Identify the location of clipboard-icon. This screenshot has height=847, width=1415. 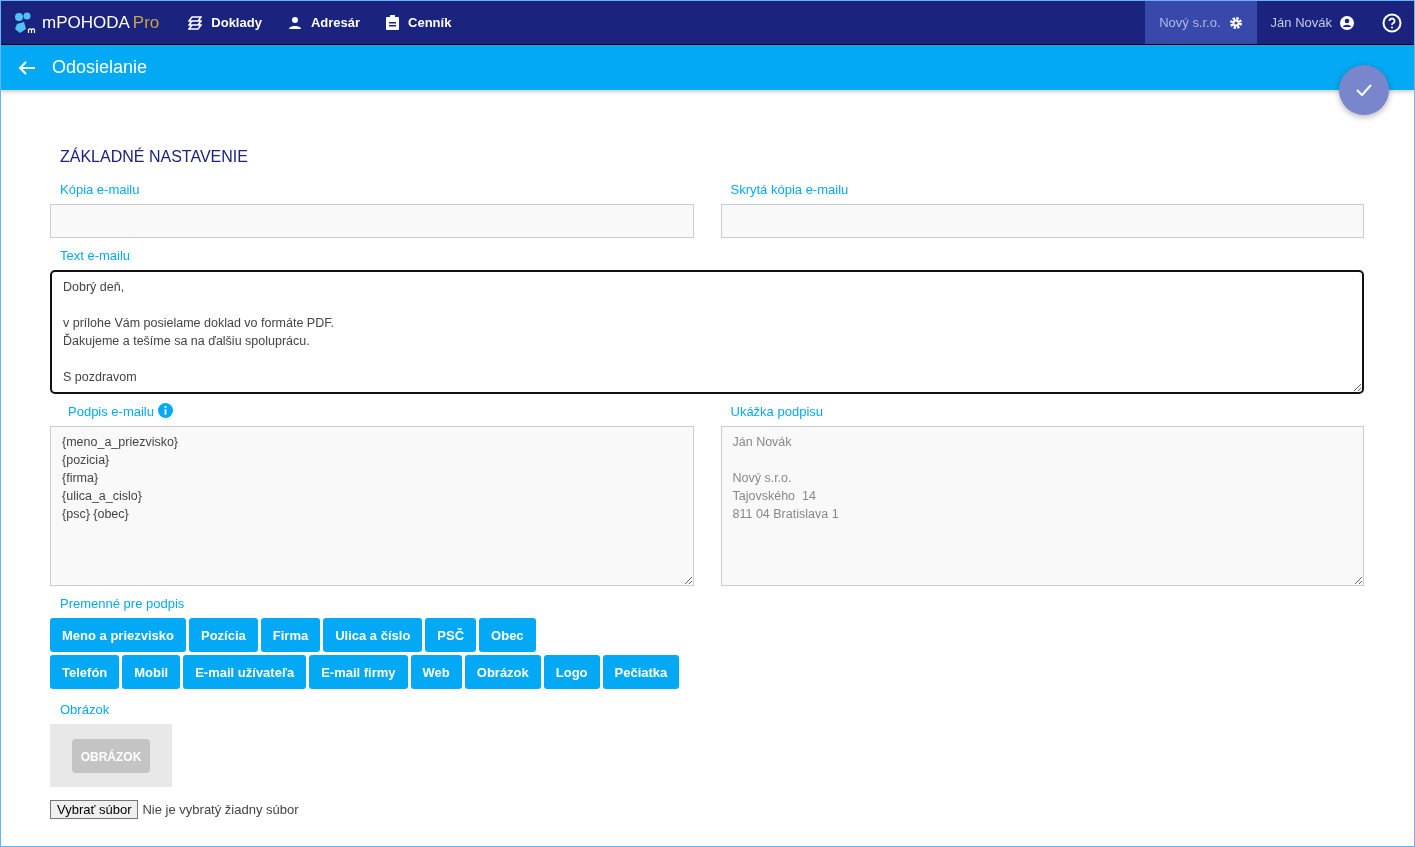
(393, 22).